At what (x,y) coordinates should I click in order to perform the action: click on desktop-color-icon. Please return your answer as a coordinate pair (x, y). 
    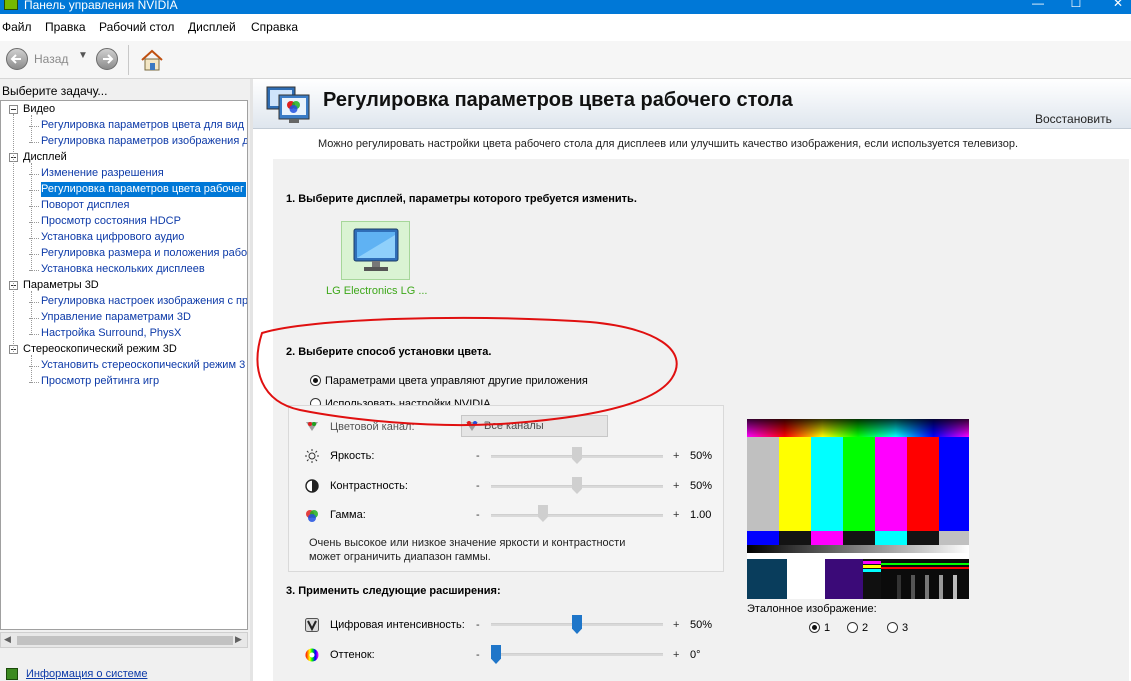
    Looking at the image, I should click on (288, 104).